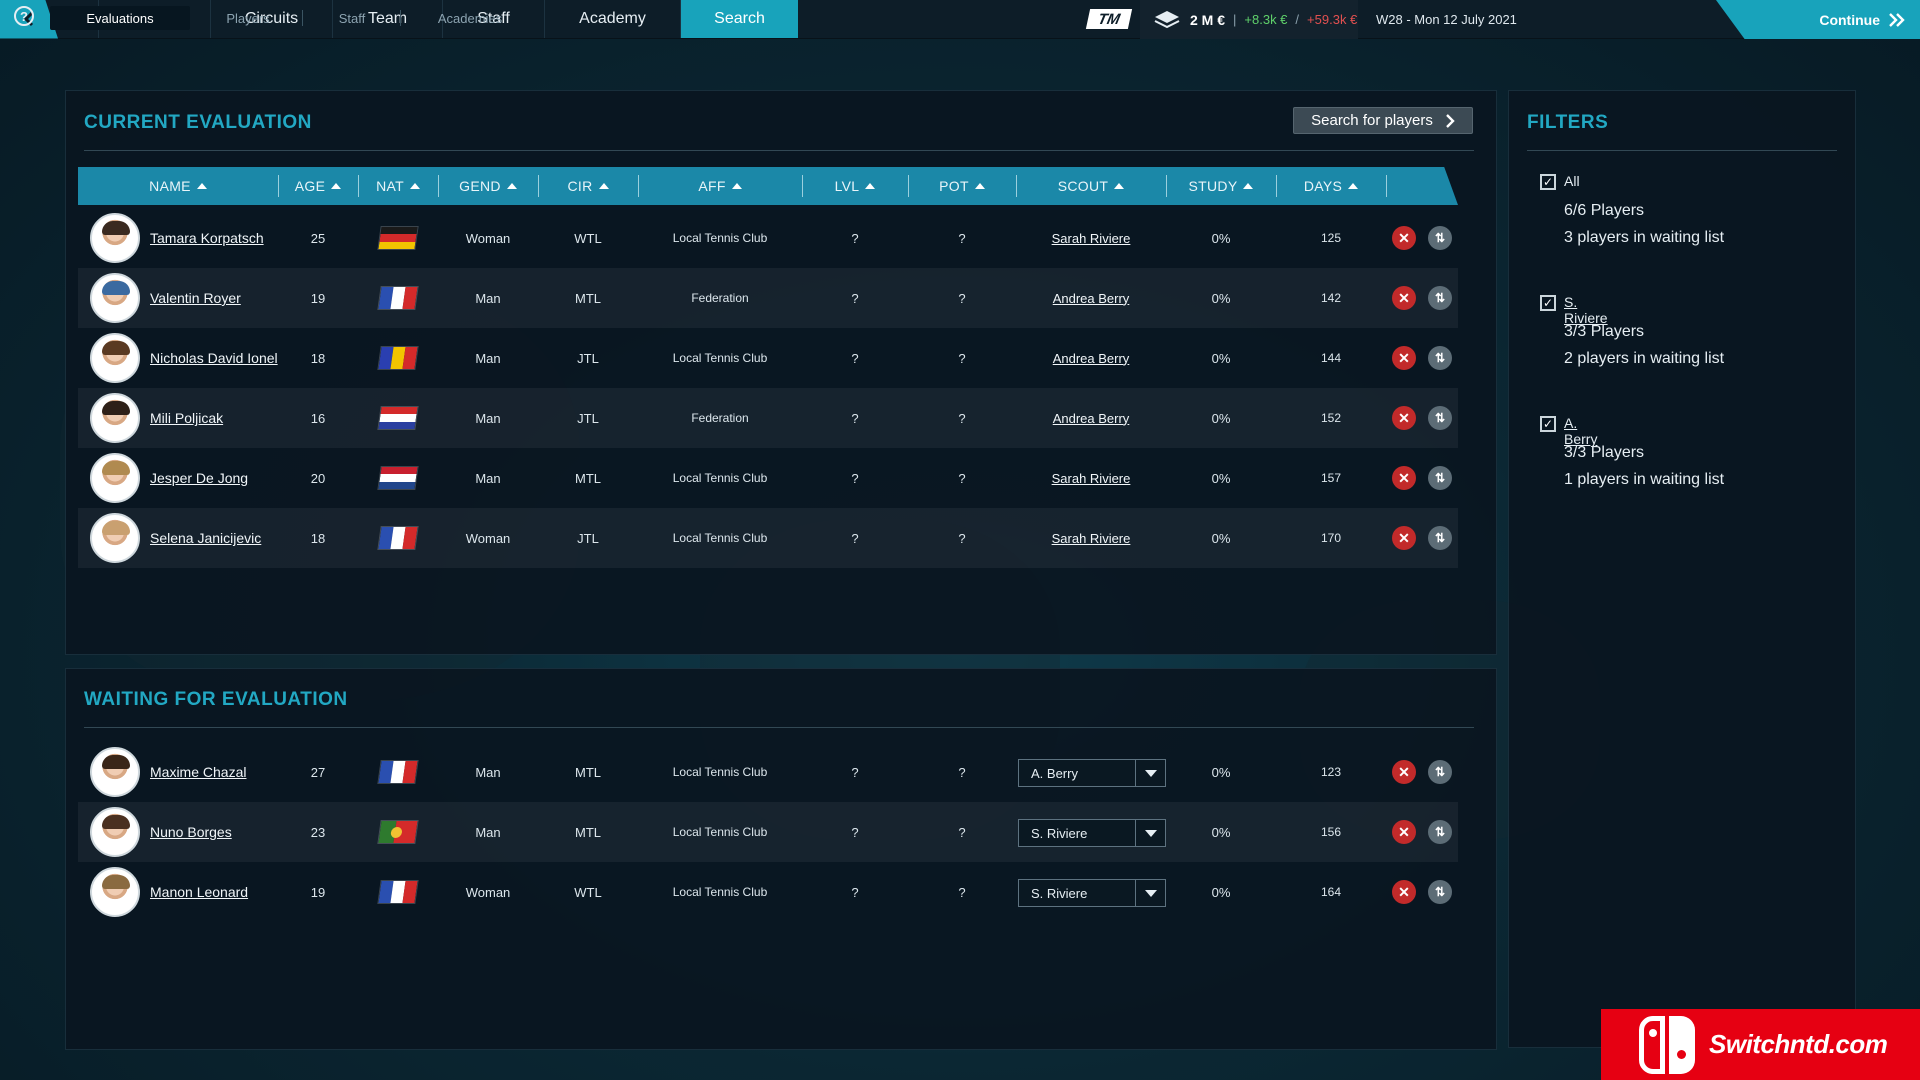 The image size is (1920, 1080). I want to click on help-icon: ?, so click(24, 16).